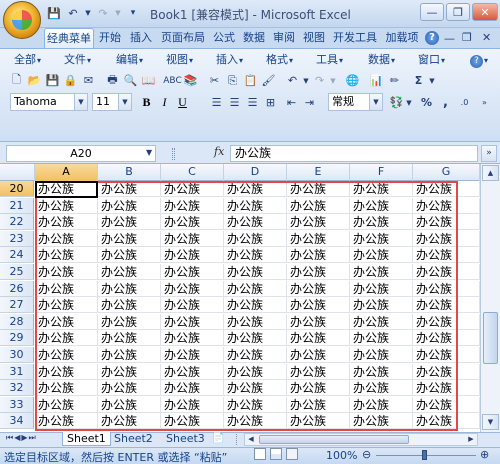 The width and height of the screenshot is (500, 464). I want to click on ribbon-close-icon: ✕, so click(486, 37).